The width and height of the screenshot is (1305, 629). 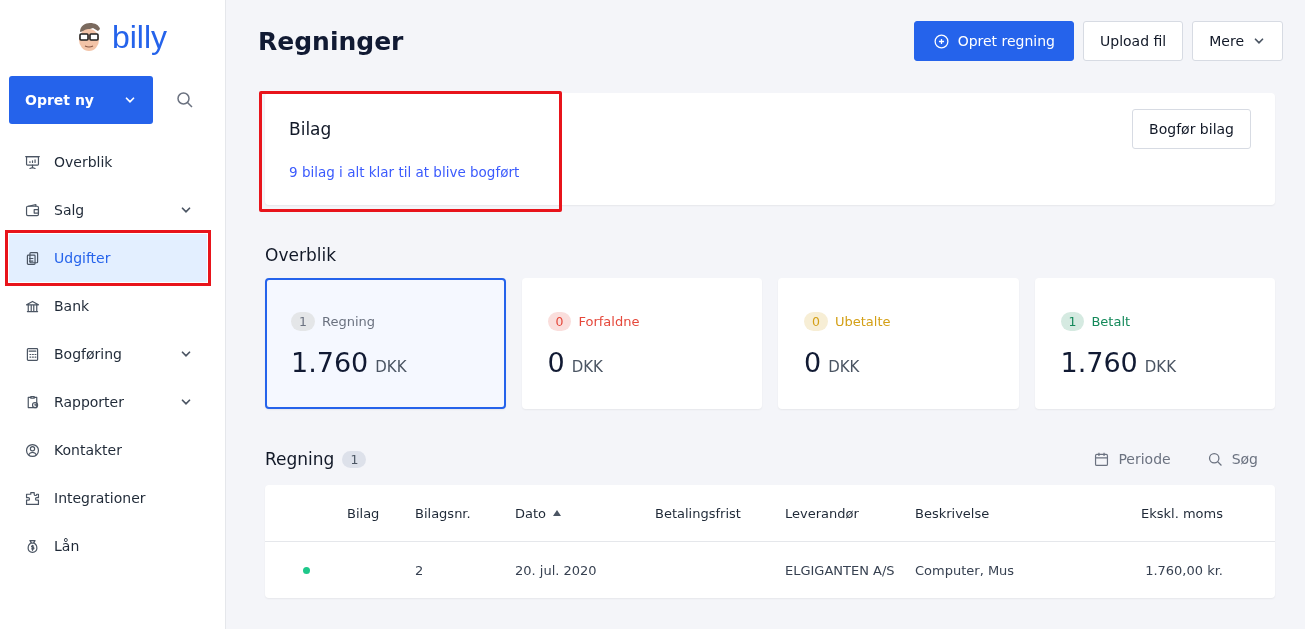 I want to click on section-title: Regning, so click(x=300, y=459).